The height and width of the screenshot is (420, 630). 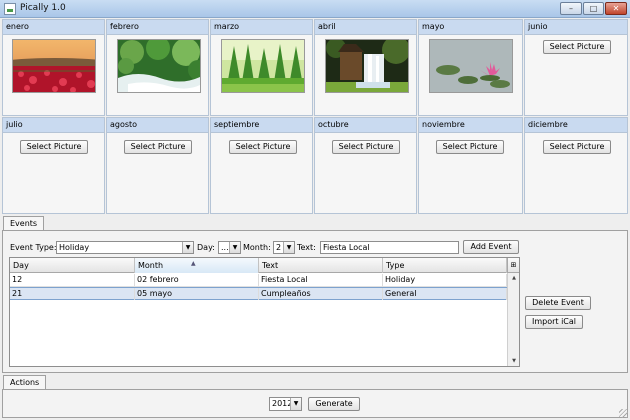 I want to click on cell-type: General, so click(x=445, y=294).